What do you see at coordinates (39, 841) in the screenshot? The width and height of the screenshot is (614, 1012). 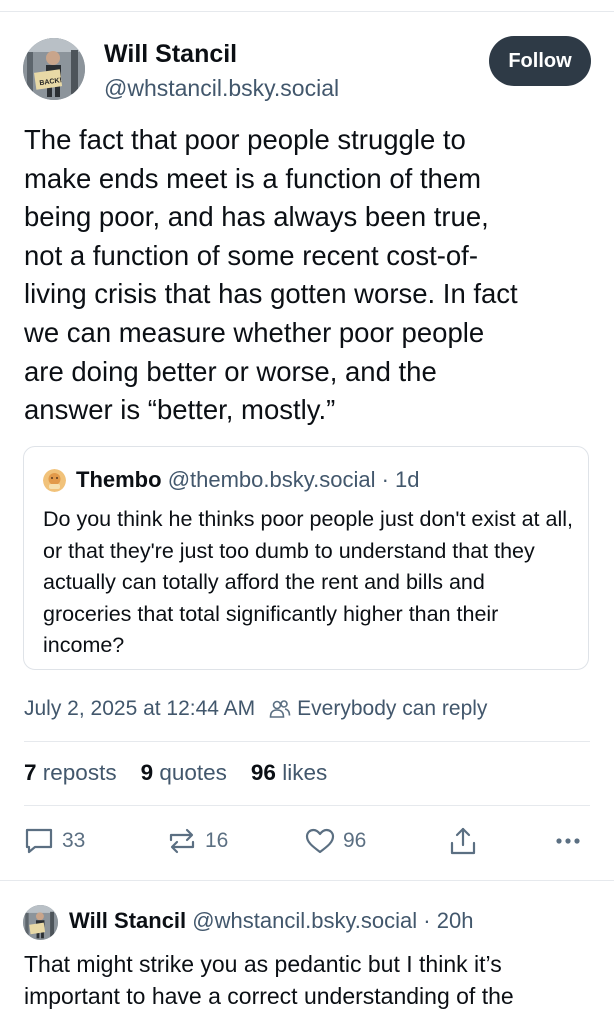 I see `reply-icon` at bounding box center [39, 841].